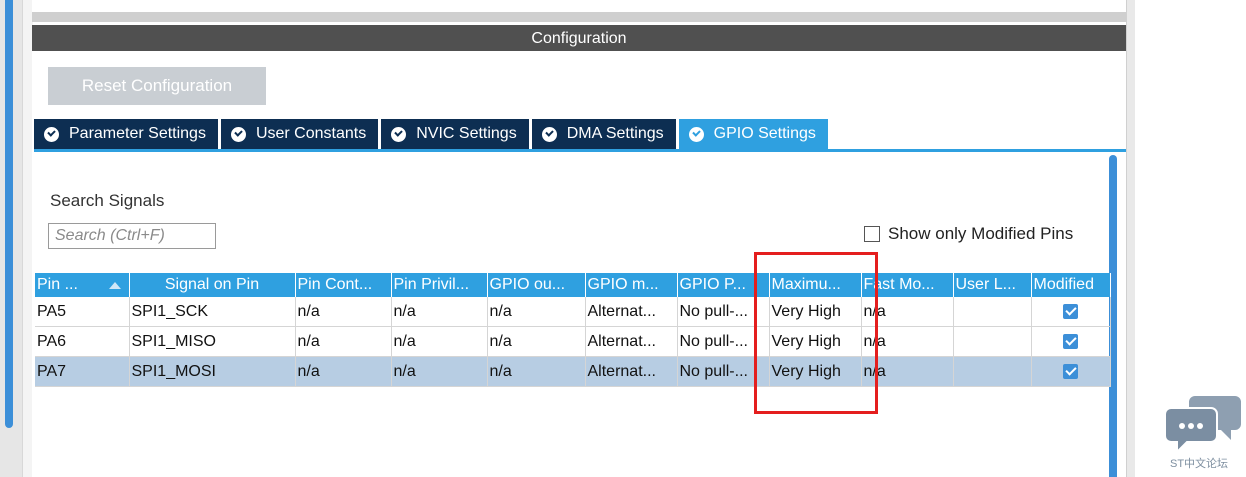  What do you see at coordinates (212, 341) in the screenshot?
I see `cell-signal: SPI1_MISO` at bounding box center [212, 341].